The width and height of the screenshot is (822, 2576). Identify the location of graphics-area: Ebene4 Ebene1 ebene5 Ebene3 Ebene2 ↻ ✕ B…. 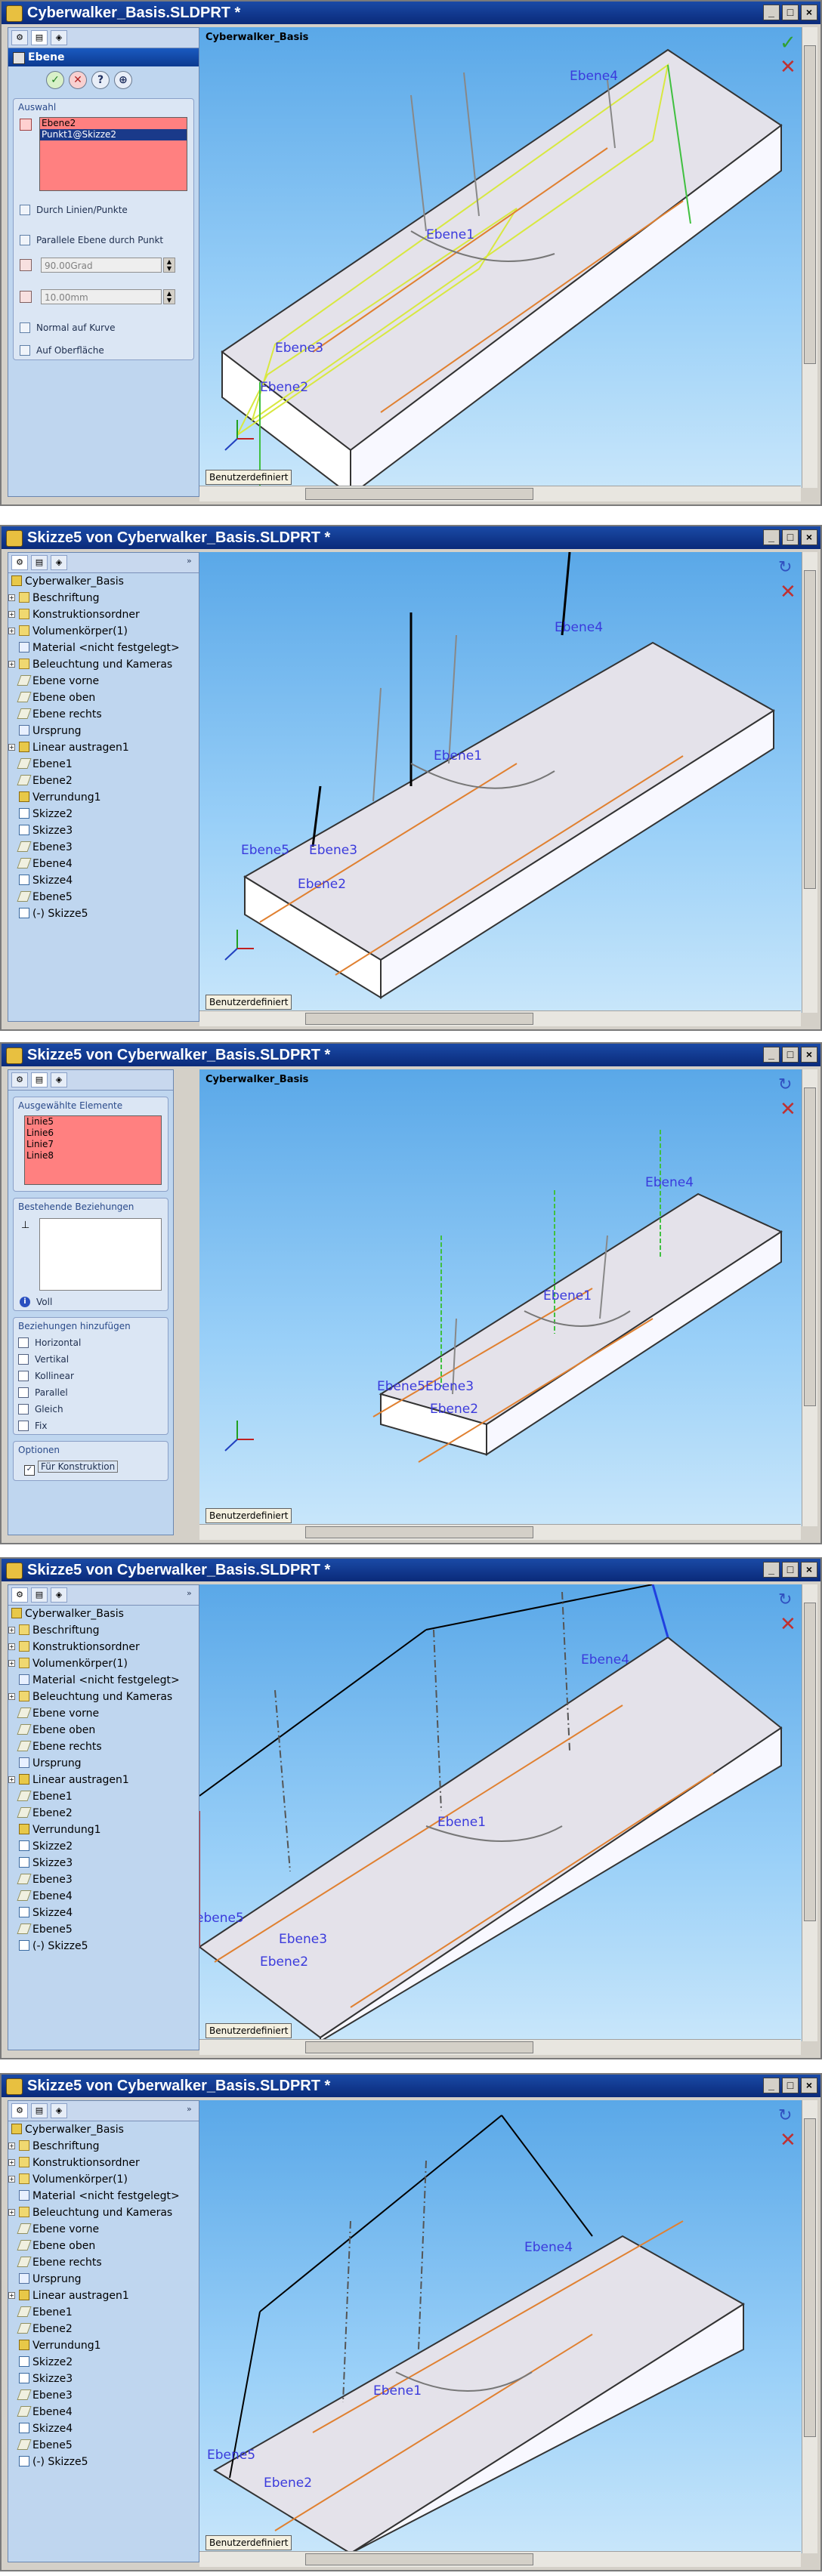
(501, 1812).